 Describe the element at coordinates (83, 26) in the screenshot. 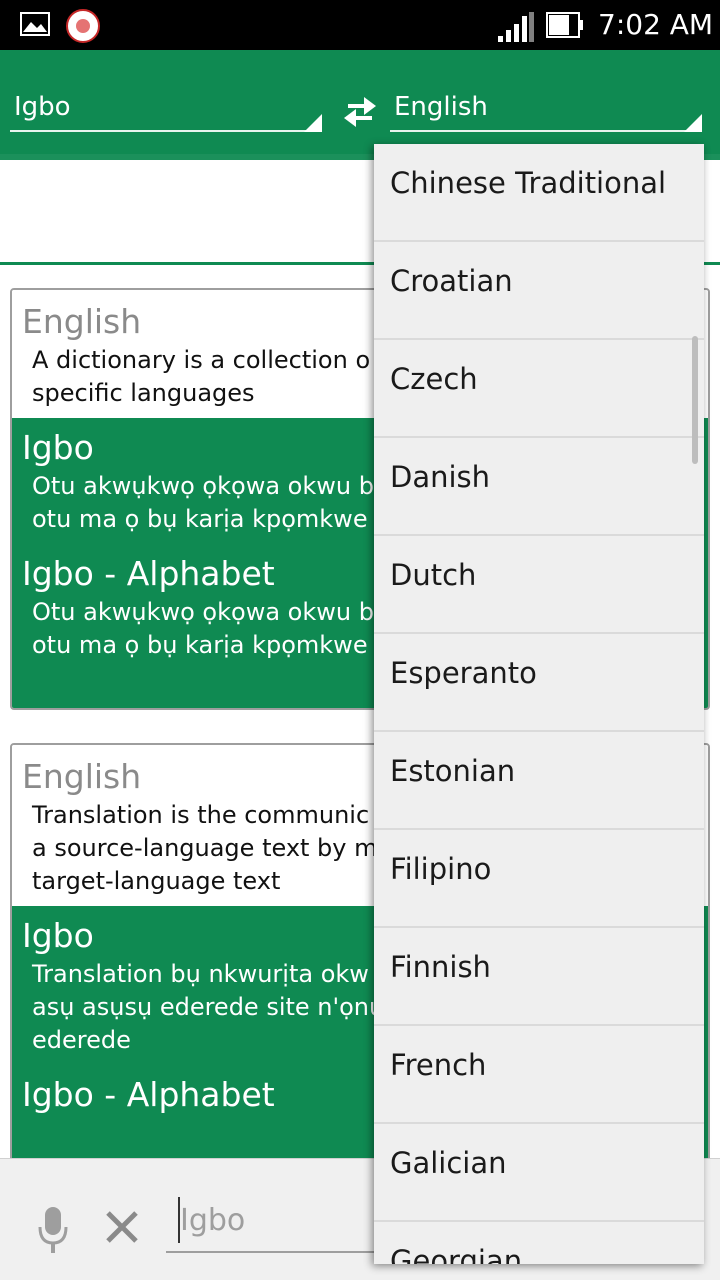

I see `app-logo-icon` at that location.